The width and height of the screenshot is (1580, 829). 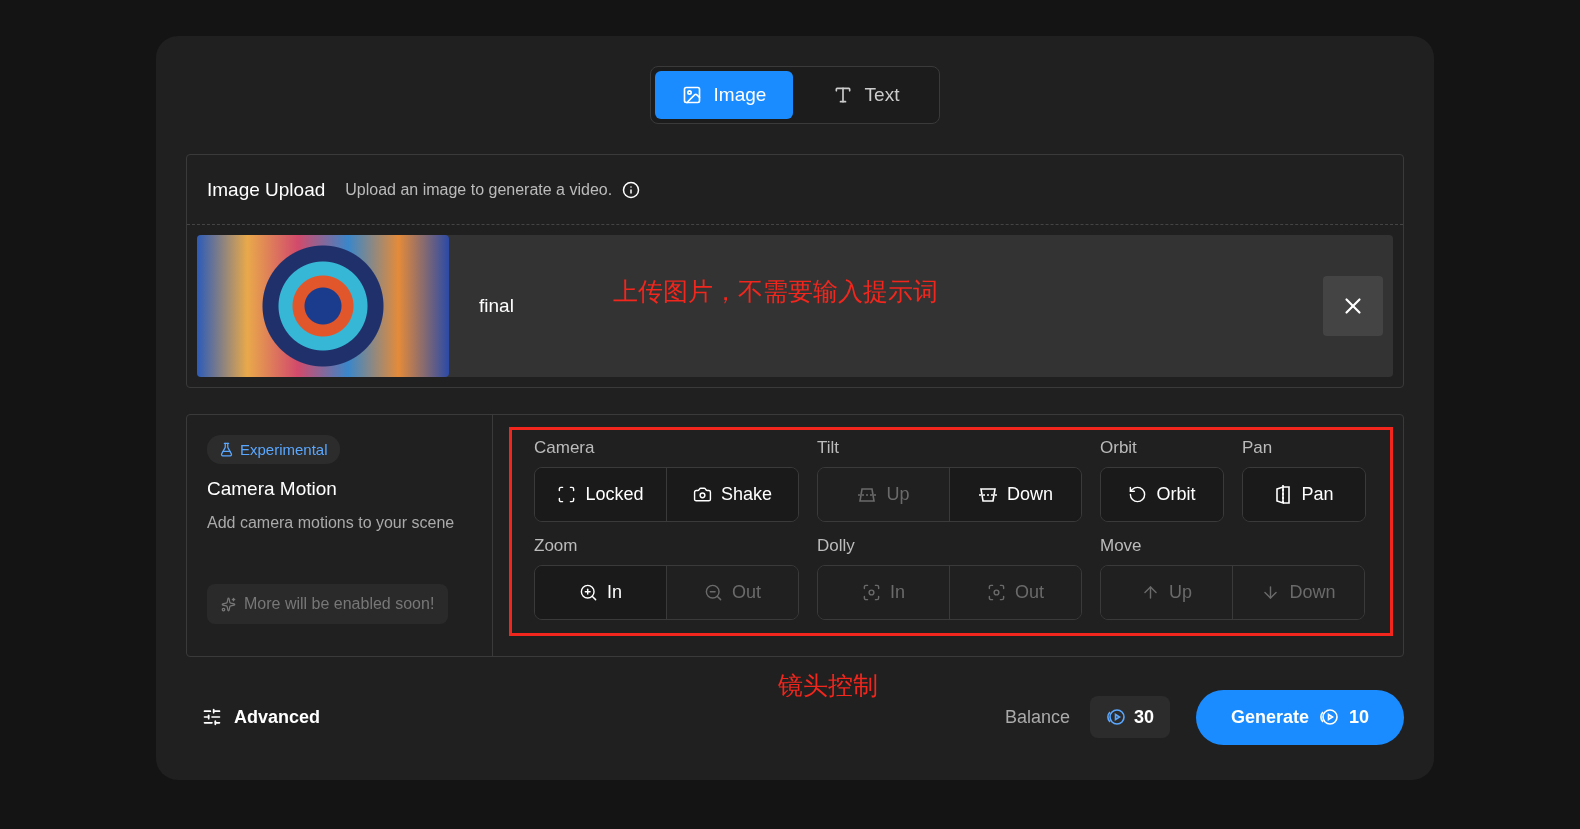 What do you see at coordinates (253, 717) in the screenshot?
I see `advanced-button: Advanced` at bounding box center [253, 717].